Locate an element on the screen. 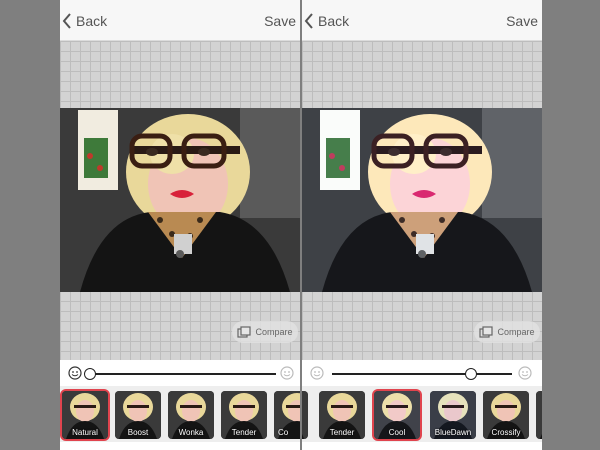 This screenshot has height=450, width=600. filter-label: Boost is located at coordinates (138, 432).